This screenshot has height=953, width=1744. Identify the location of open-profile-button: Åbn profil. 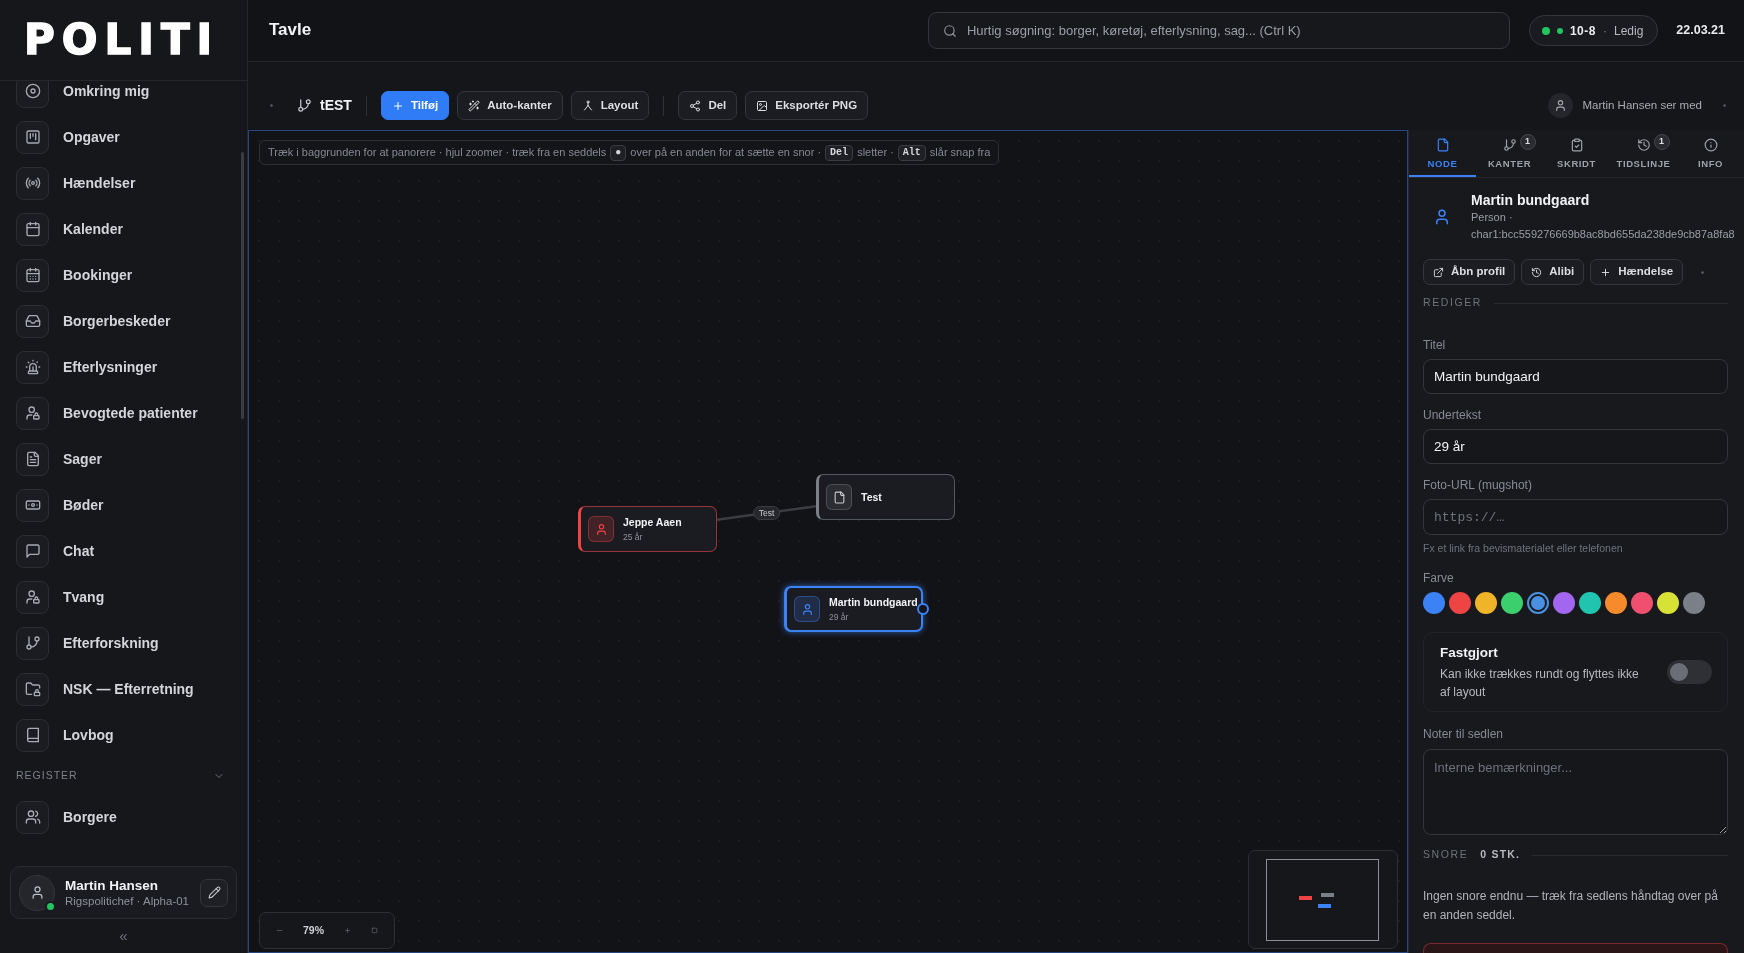
(1469, 272).